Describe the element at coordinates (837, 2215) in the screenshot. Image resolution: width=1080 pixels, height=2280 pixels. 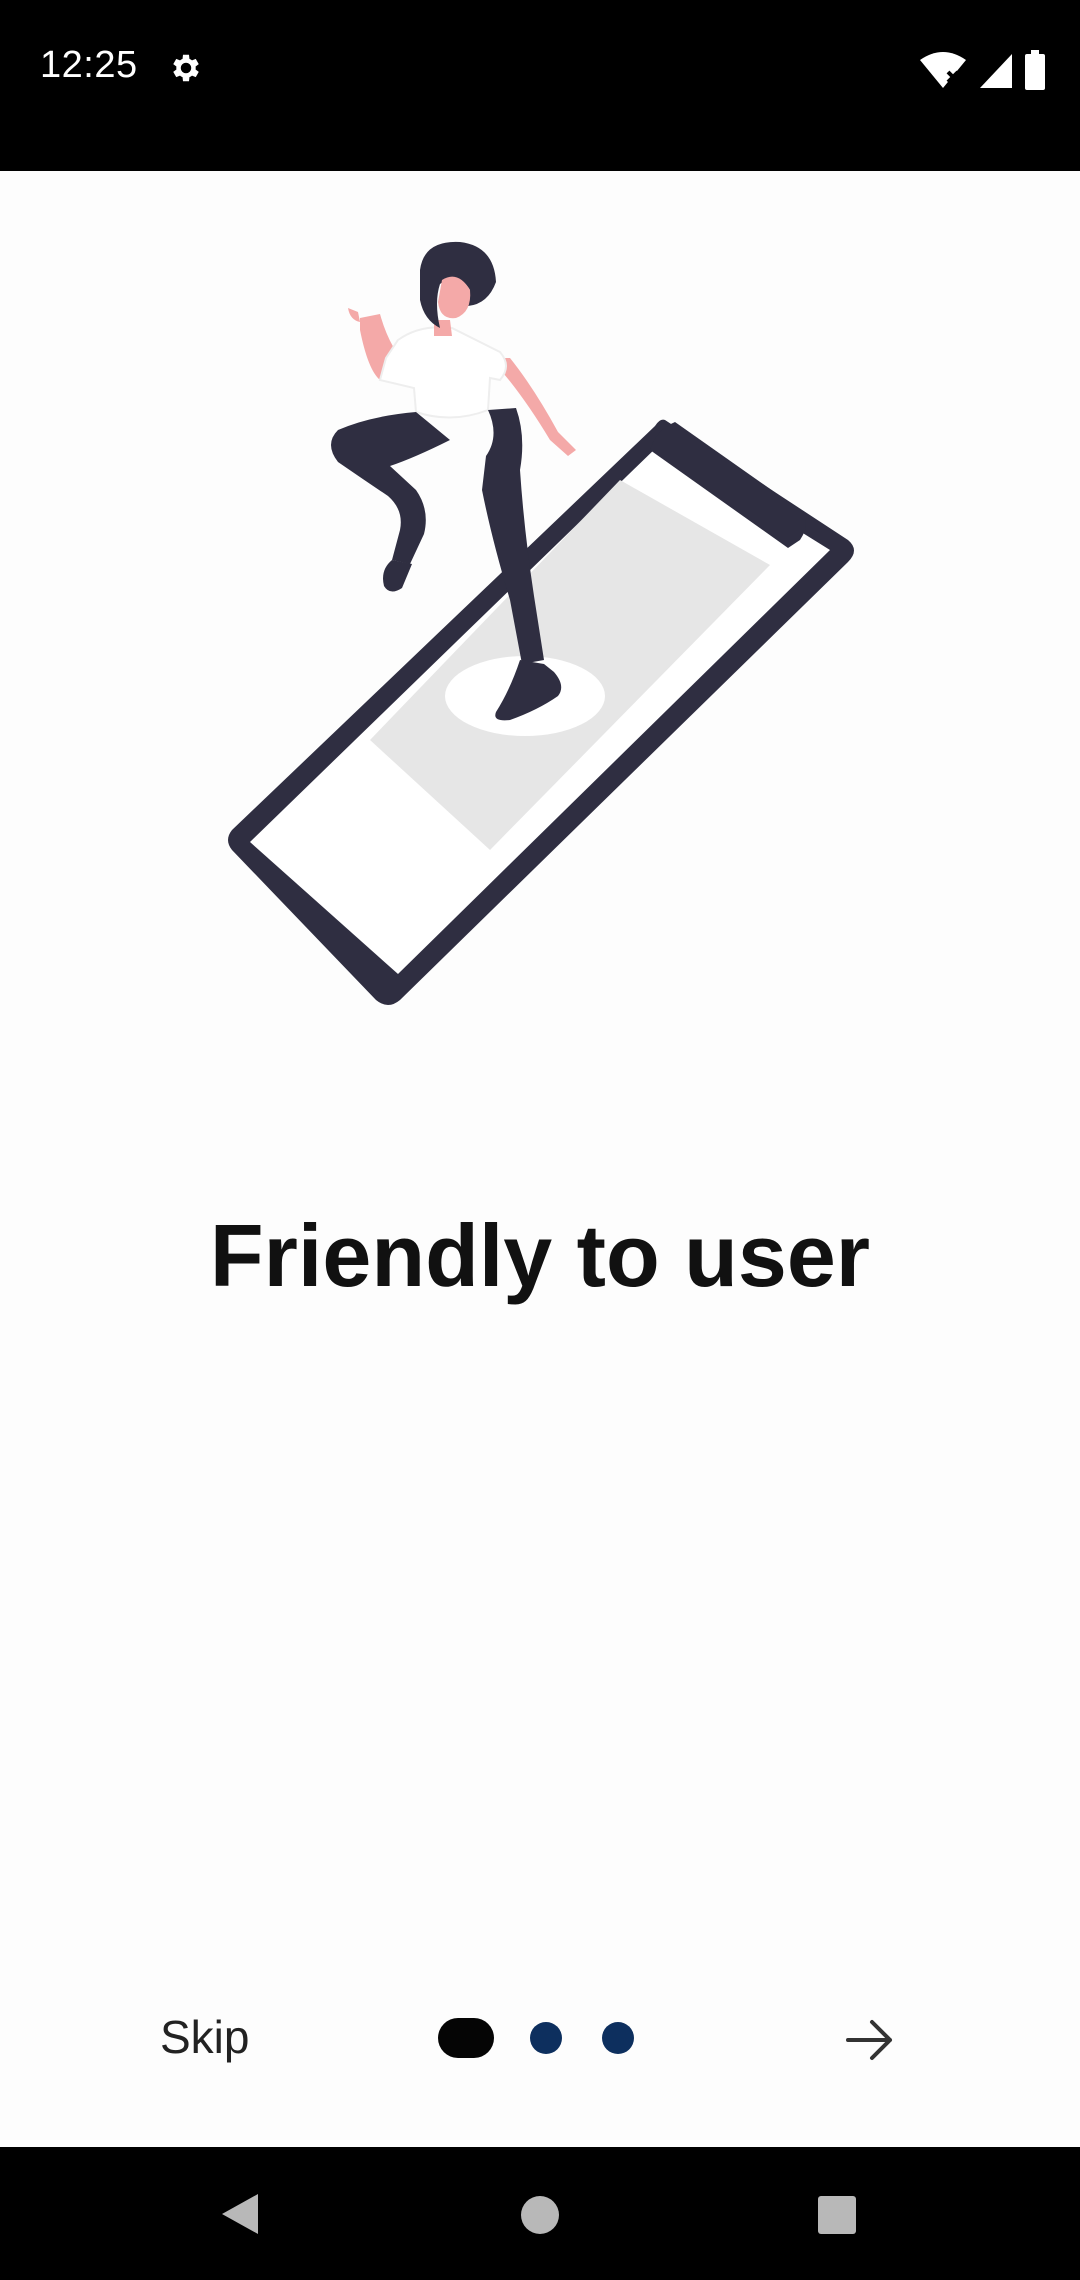
I see `recents-icon` at that location.